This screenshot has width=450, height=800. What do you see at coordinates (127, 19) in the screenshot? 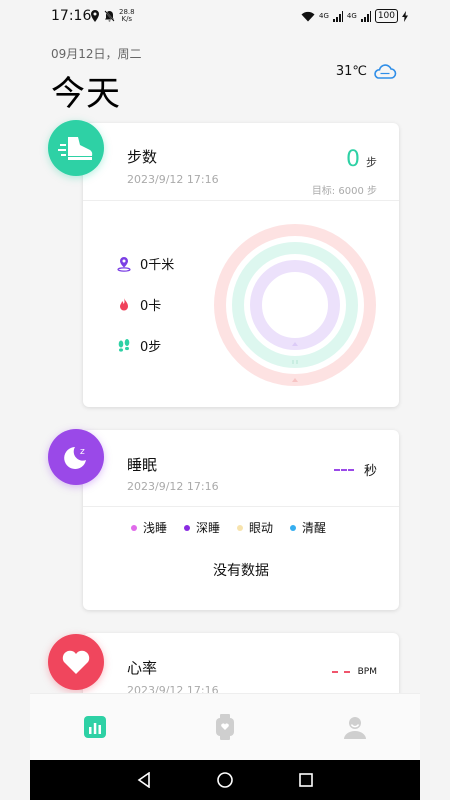
I see `net-speed-unit: K/s` at bounding box center [127, 19].